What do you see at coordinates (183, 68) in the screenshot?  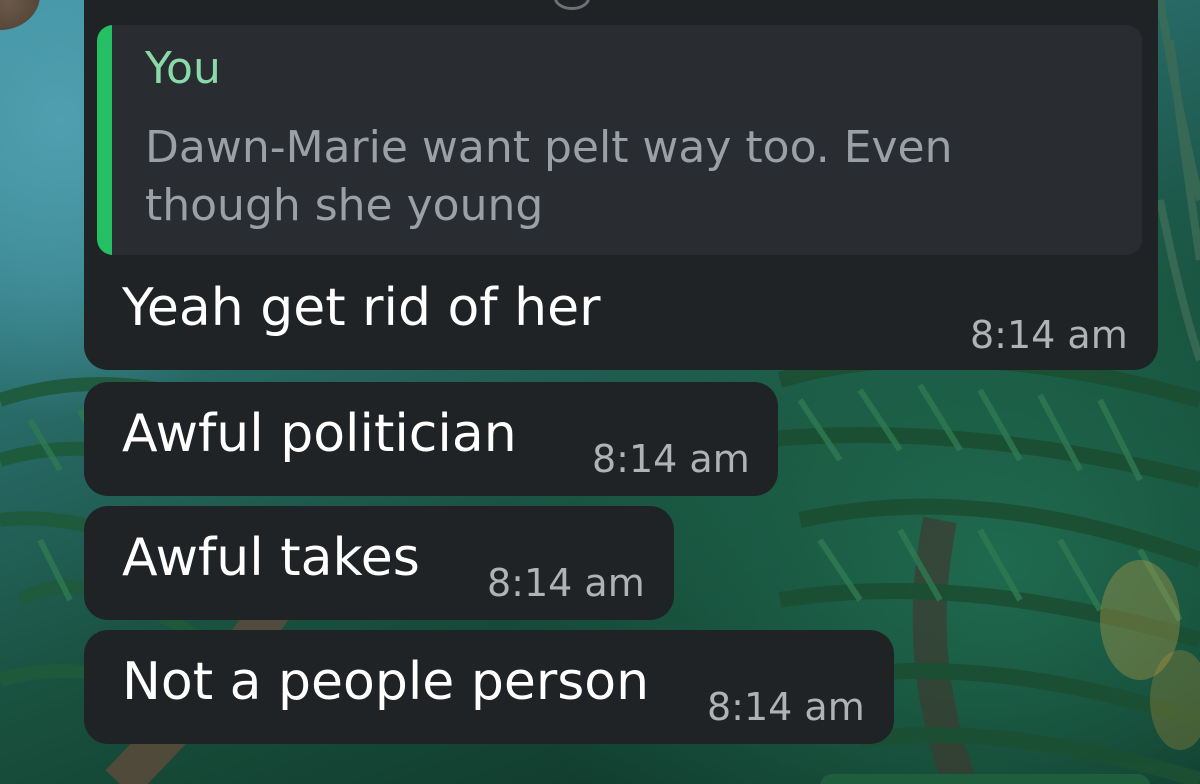 I see `reply-author: You` at bounding box center [183, 68].